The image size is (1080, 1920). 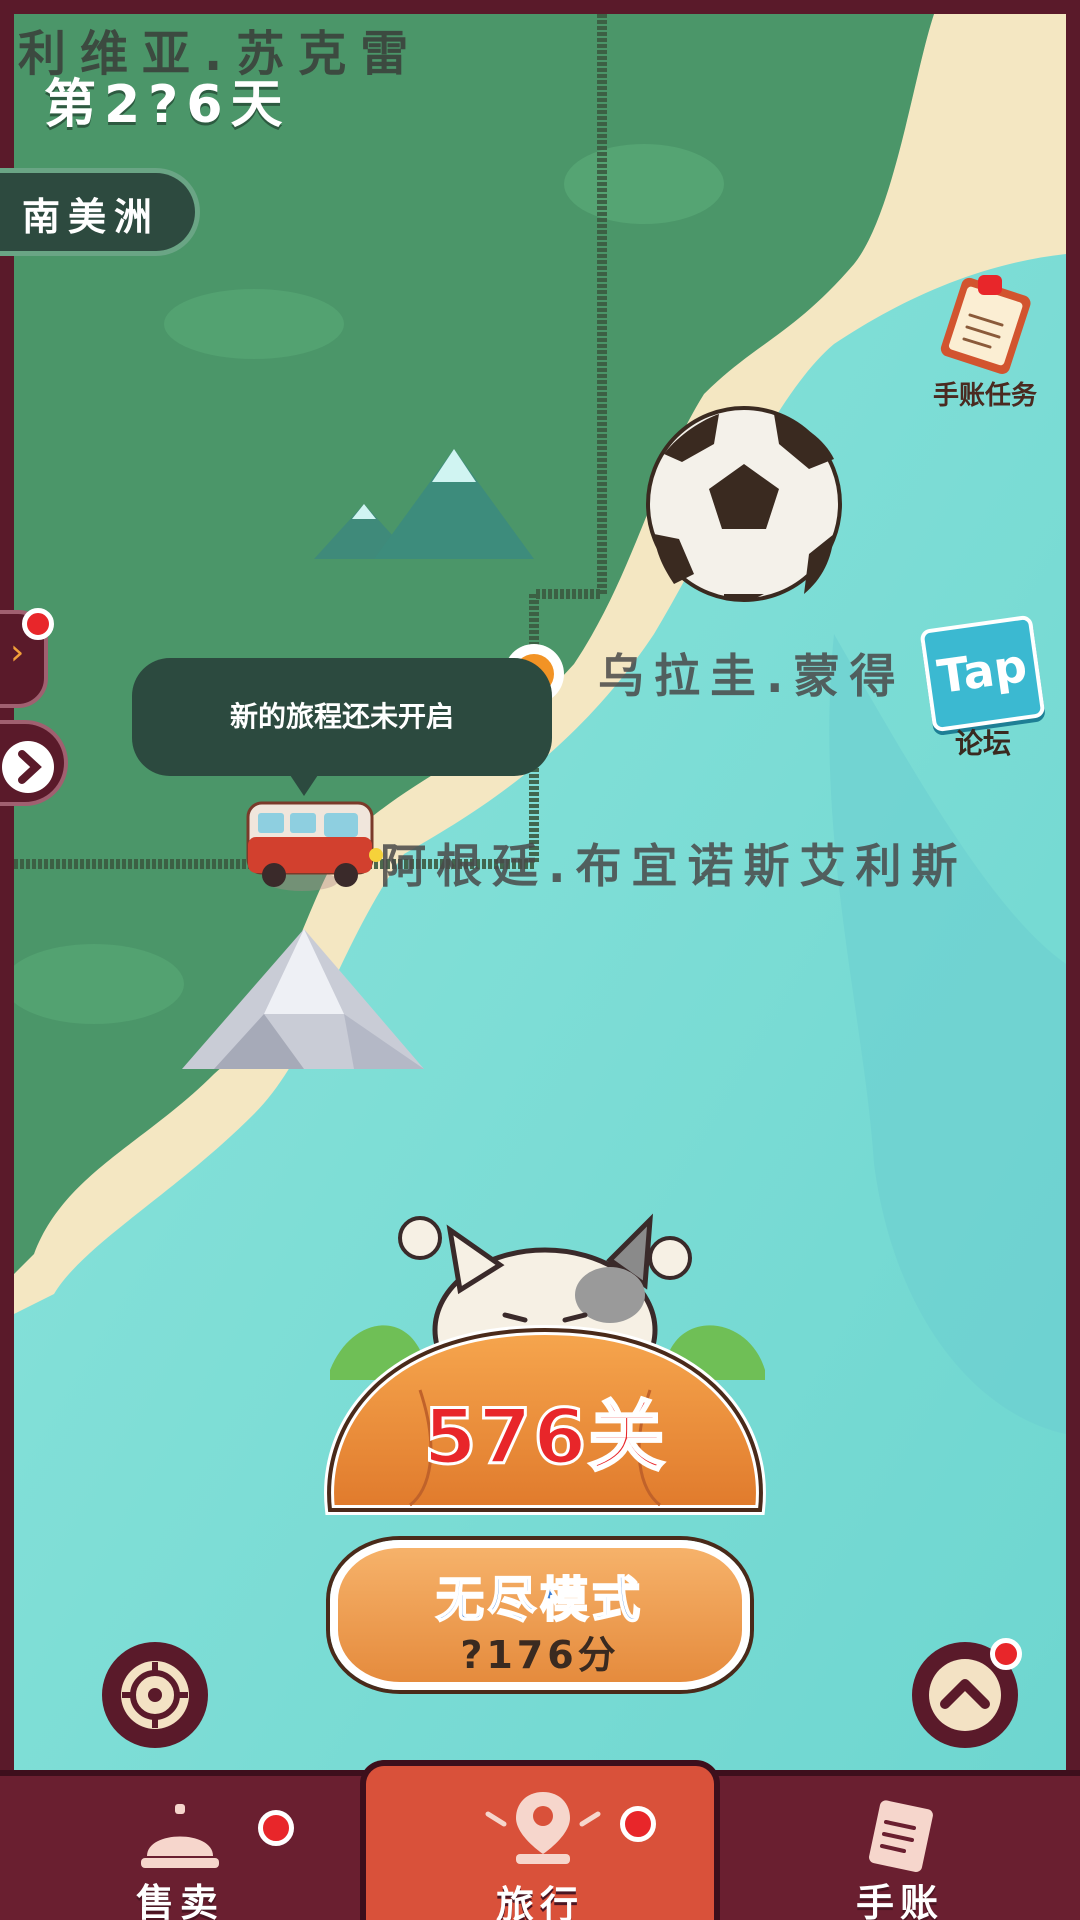 I want to click on forum-label: 论坛, so click(x=982, y=743).